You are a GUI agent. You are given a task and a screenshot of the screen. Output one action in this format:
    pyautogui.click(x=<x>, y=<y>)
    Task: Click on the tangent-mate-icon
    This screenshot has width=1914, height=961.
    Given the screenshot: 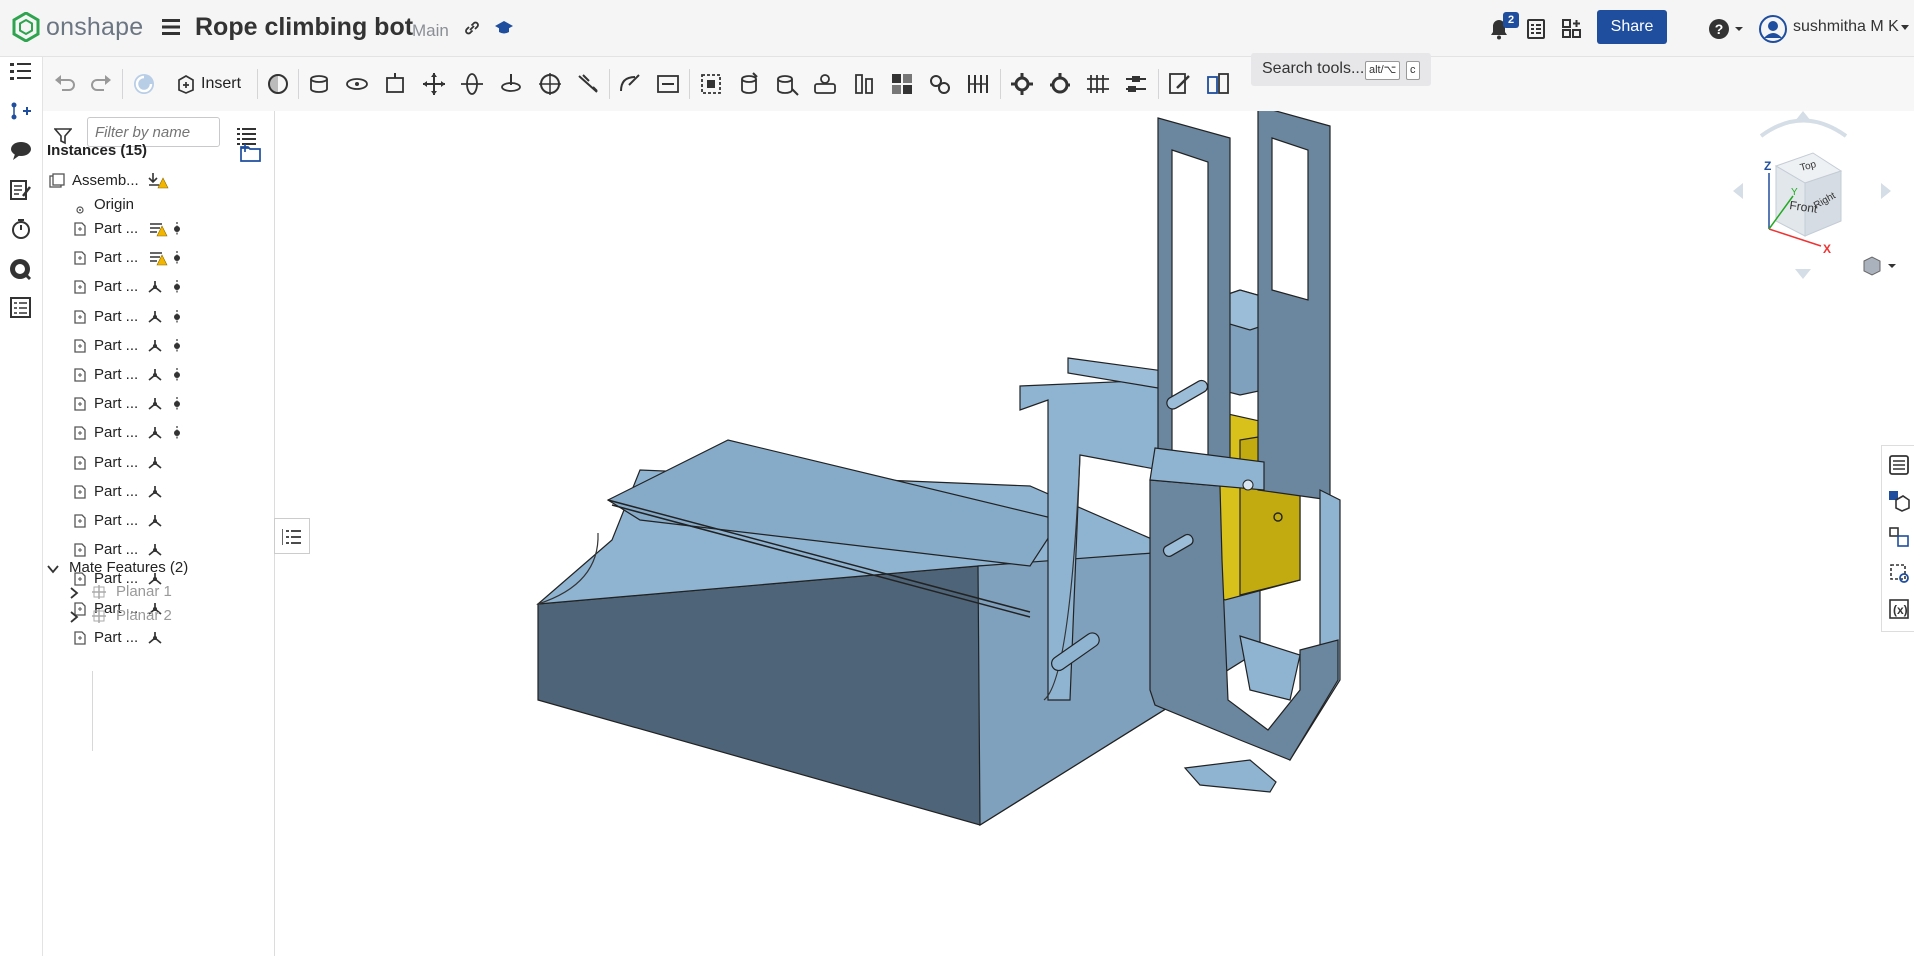 What is the action you would take?
    pyautogui.click(x=630, y=84)
    